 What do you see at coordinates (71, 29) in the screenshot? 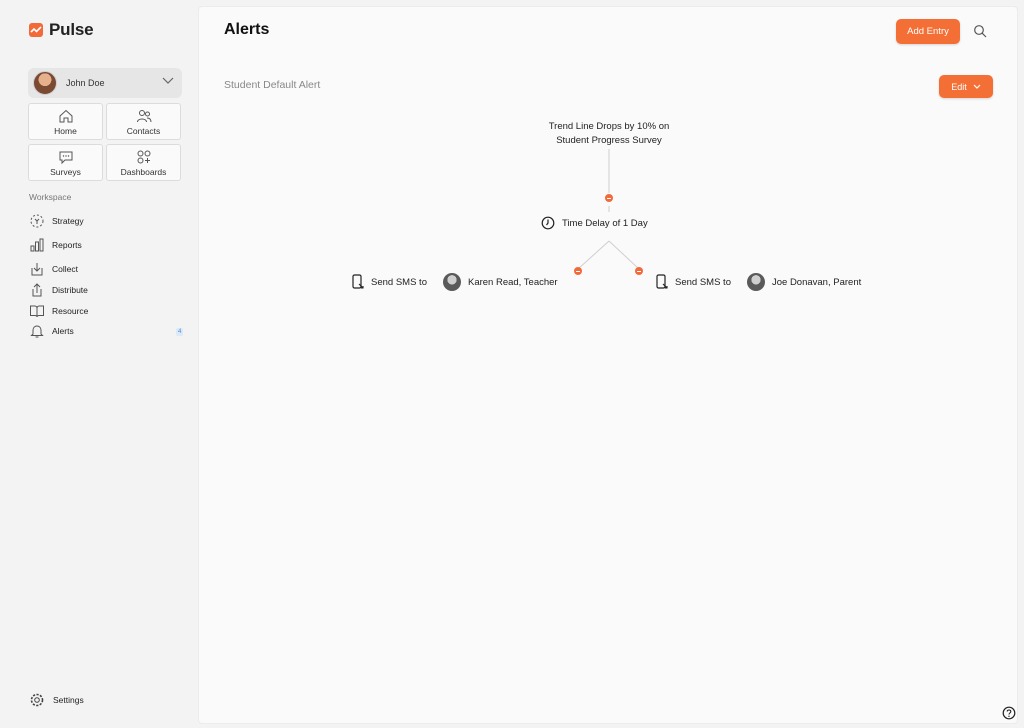
I see `app-name: Pulse` at bounding box center [71, 29].